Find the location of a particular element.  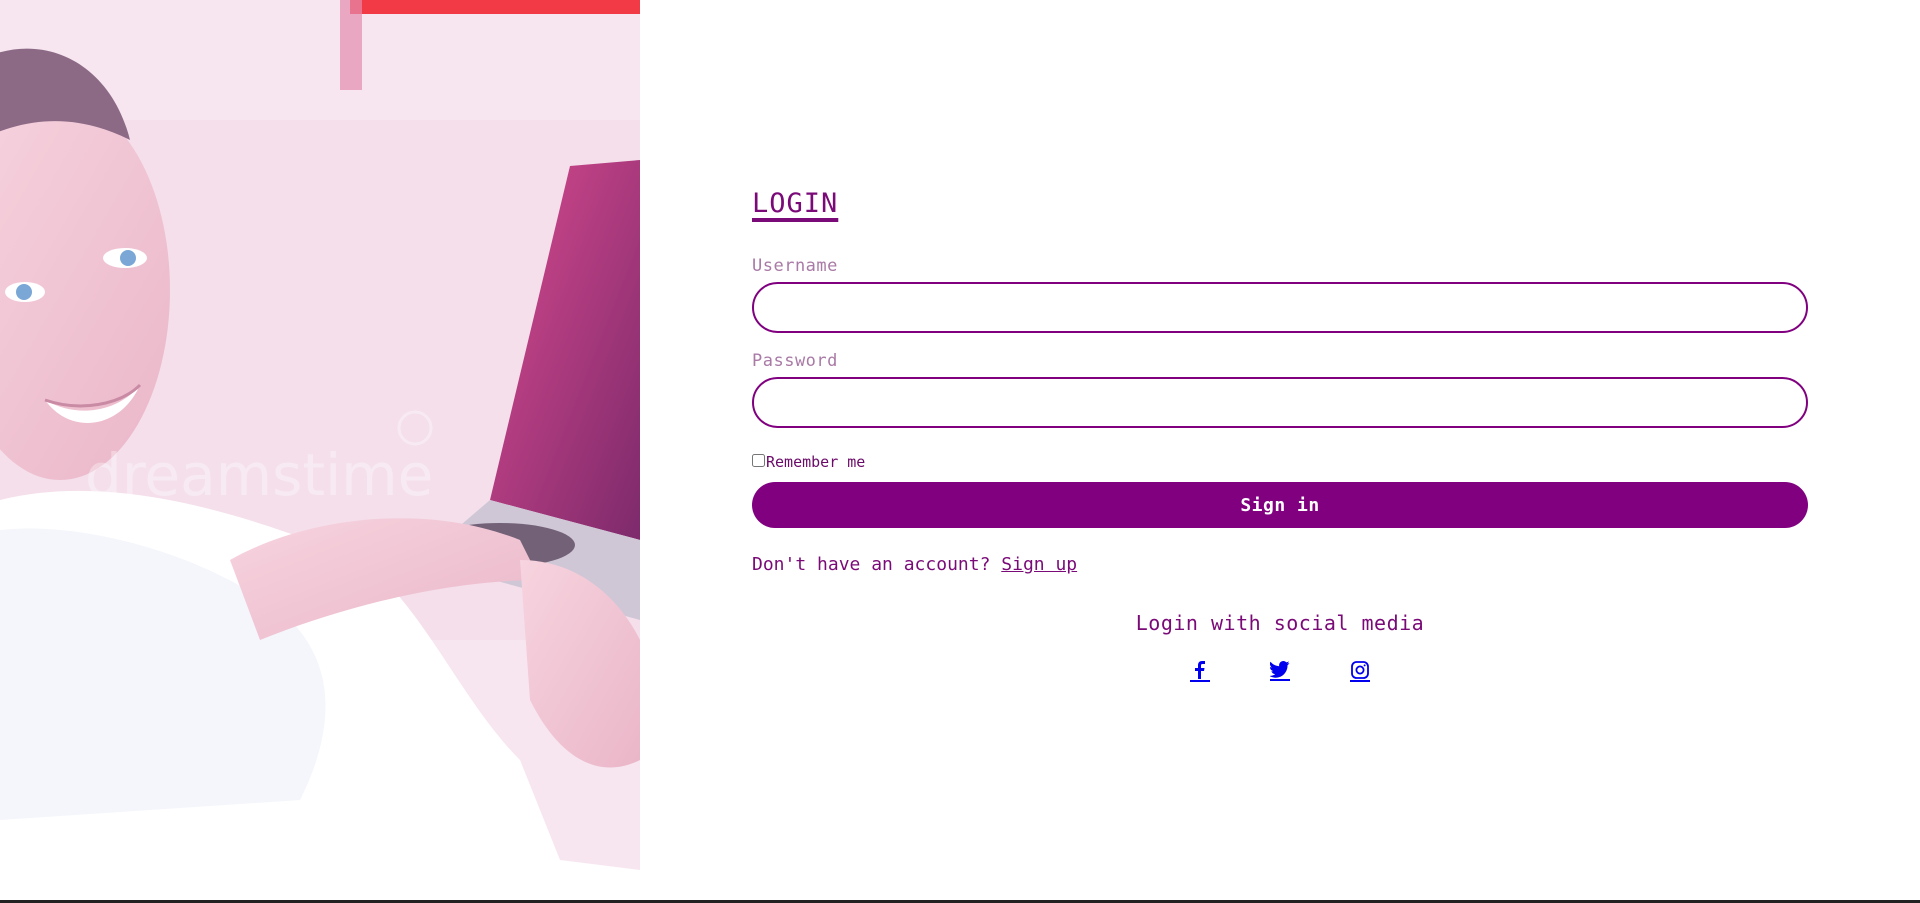

remember-me-label: Remember me is located at coordinates (815, 462).